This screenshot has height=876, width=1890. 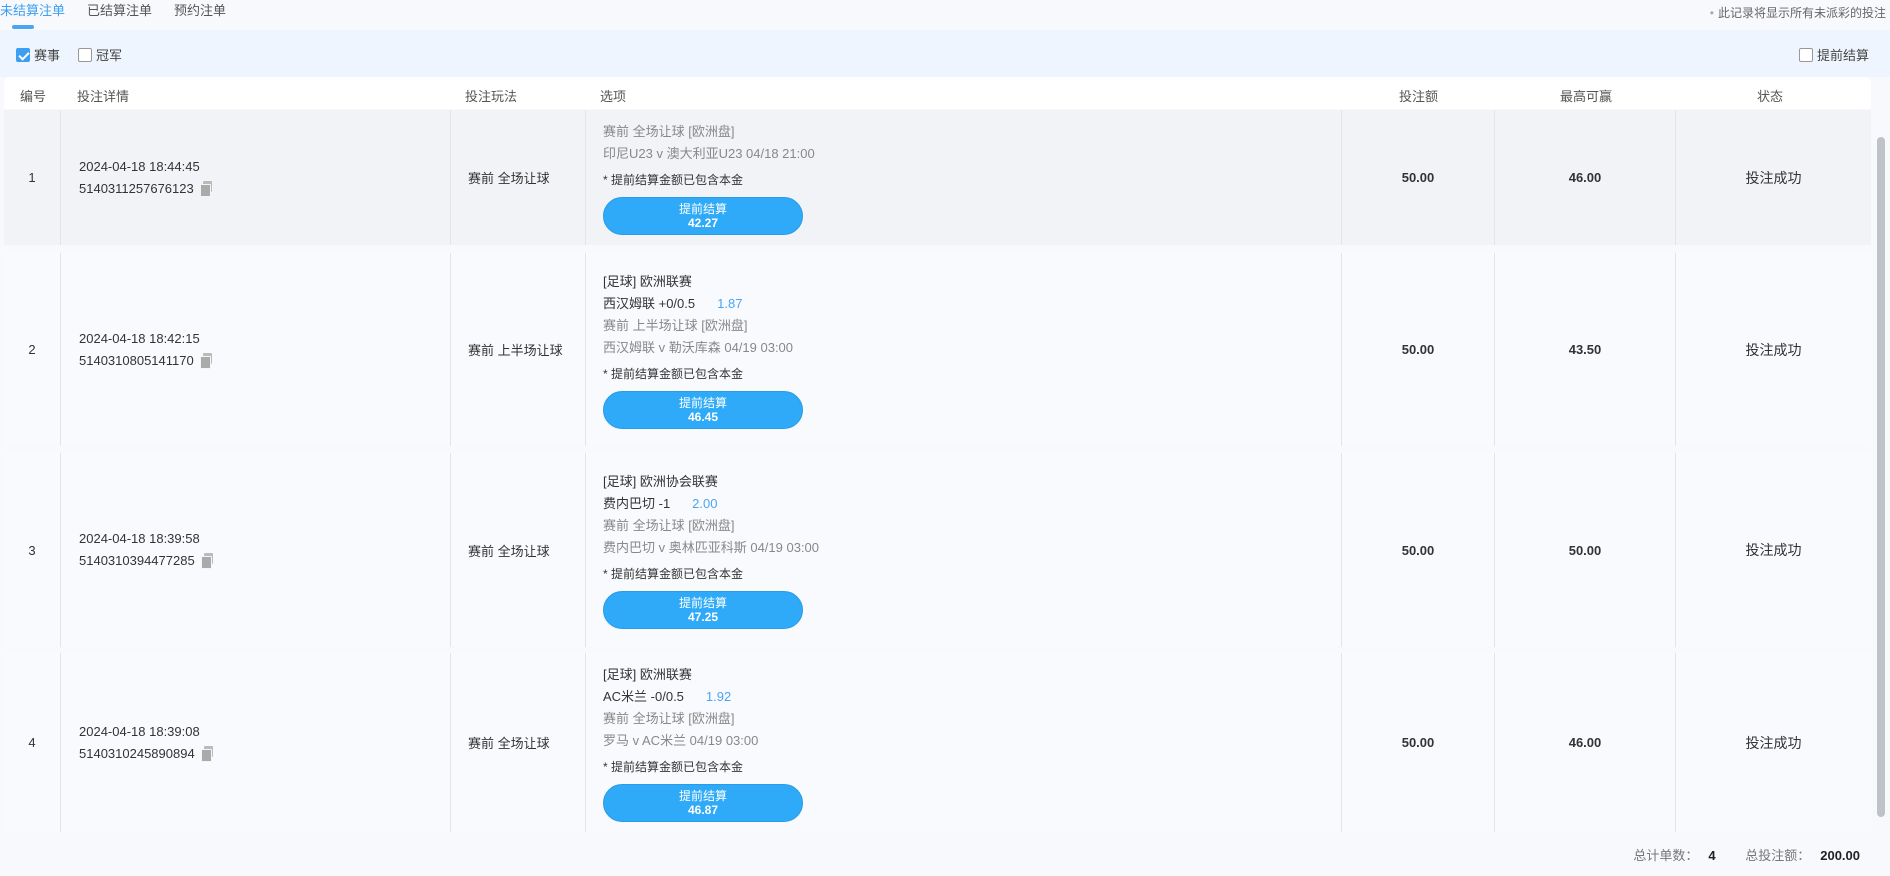 I want to click on detail-cell: 2024-04-18 18:39:08 5140310245890894, so click(x=255, y=742).